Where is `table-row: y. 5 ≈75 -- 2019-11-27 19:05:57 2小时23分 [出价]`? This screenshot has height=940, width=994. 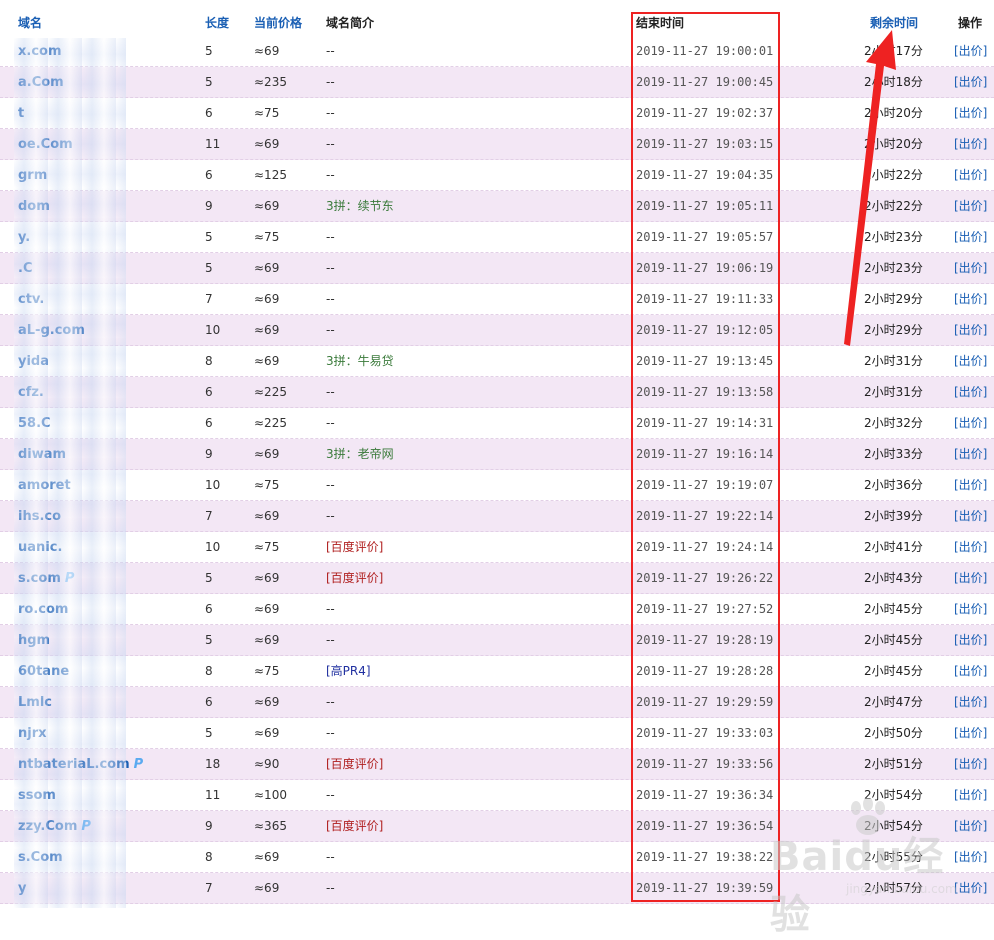
table-row: y. 5 ≈75 -- 2019-11-27 19:05:57 2小时23分 [出价] is located at coordinates (497, 237).